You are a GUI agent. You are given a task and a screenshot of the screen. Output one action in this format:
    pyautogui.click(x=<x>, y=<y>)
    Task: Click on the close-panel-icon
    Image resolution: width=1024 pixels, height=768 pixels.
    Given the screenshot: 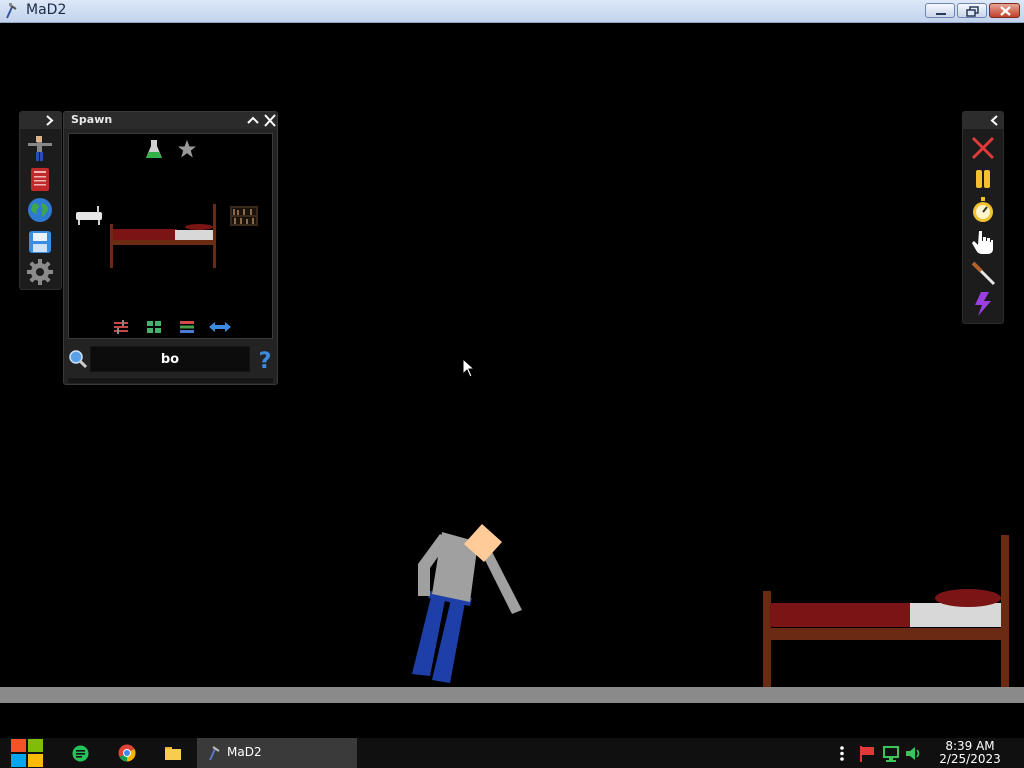 What is the action you would take?
    pyautogui.click(x=270, y=120)
    